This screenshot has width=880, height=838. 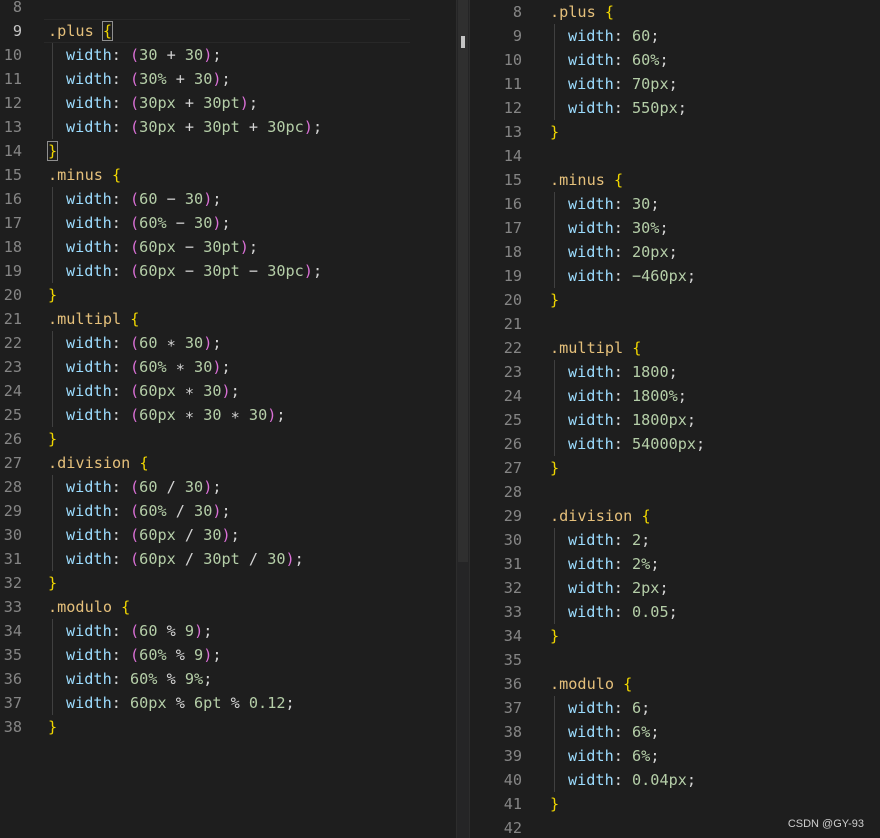 I want to click on token-br: }, so click(x=53, y=439).